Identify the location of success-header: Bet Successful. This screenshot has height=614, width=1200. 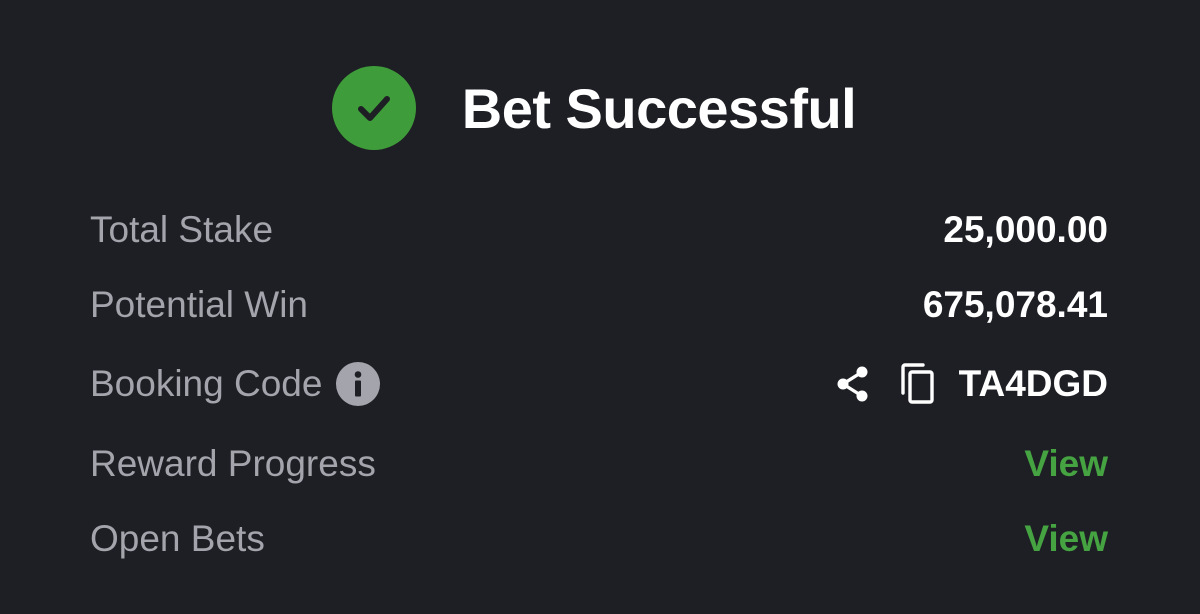
(600, 108).